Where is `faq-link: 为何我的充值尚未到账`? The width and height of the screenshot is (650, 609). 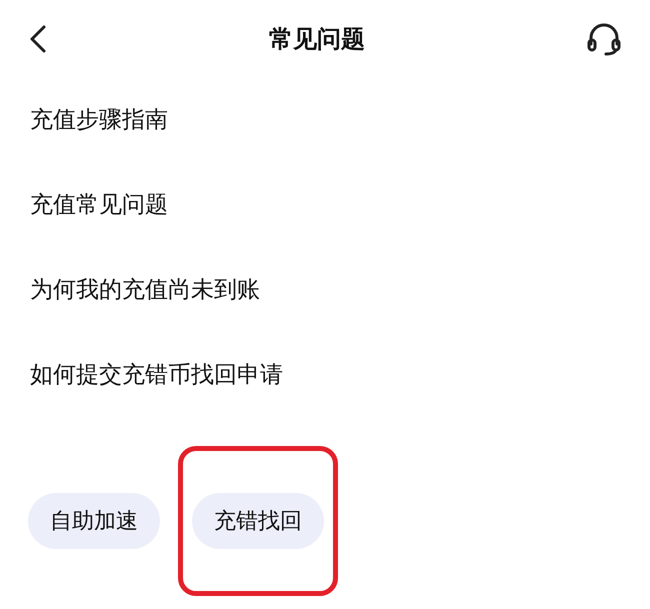
faq-link: 为何我的充值尚未到账 is located at coordinates (325, 290).